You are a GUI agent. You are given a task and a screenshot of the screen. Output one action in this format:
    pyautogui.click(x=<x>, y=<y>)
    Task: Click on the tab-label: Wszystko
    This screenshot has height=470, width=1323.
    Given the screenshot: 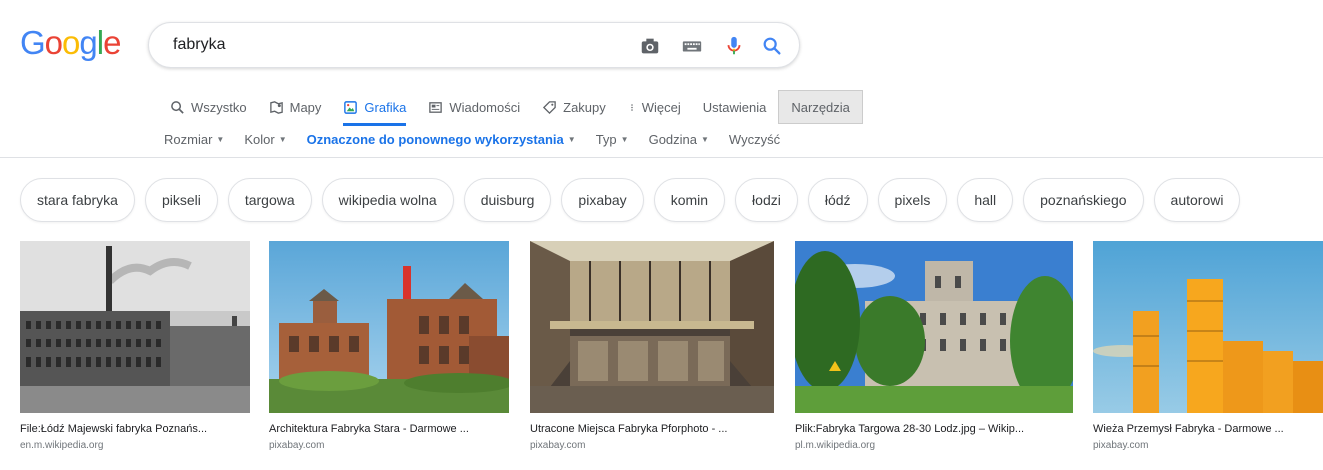 What is the action you would take?
    pyautogui.click(x=219, y=107)
    